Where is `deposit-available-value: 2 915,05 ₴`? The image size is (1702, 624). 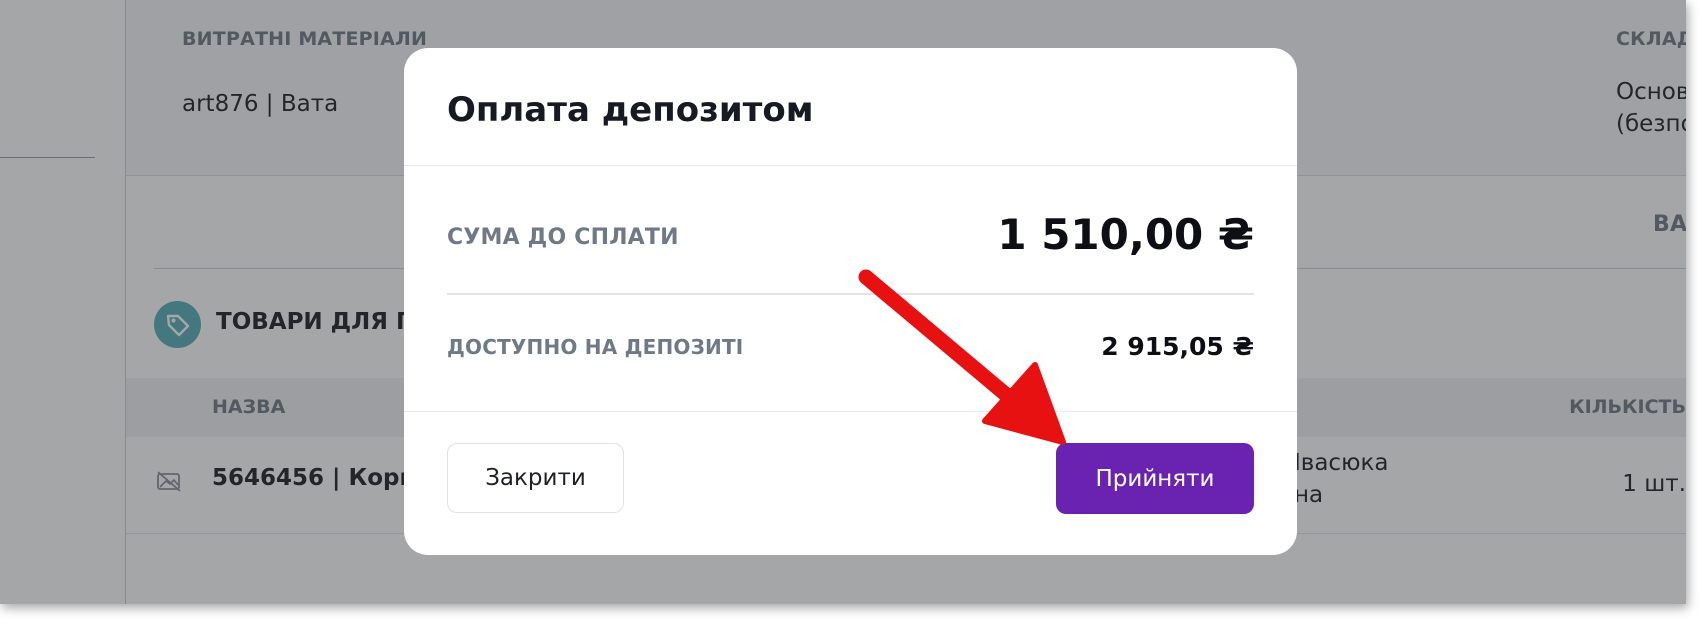
deposit-available-value: 2 915,05 ₴ is located at coordinates (1177, 346).